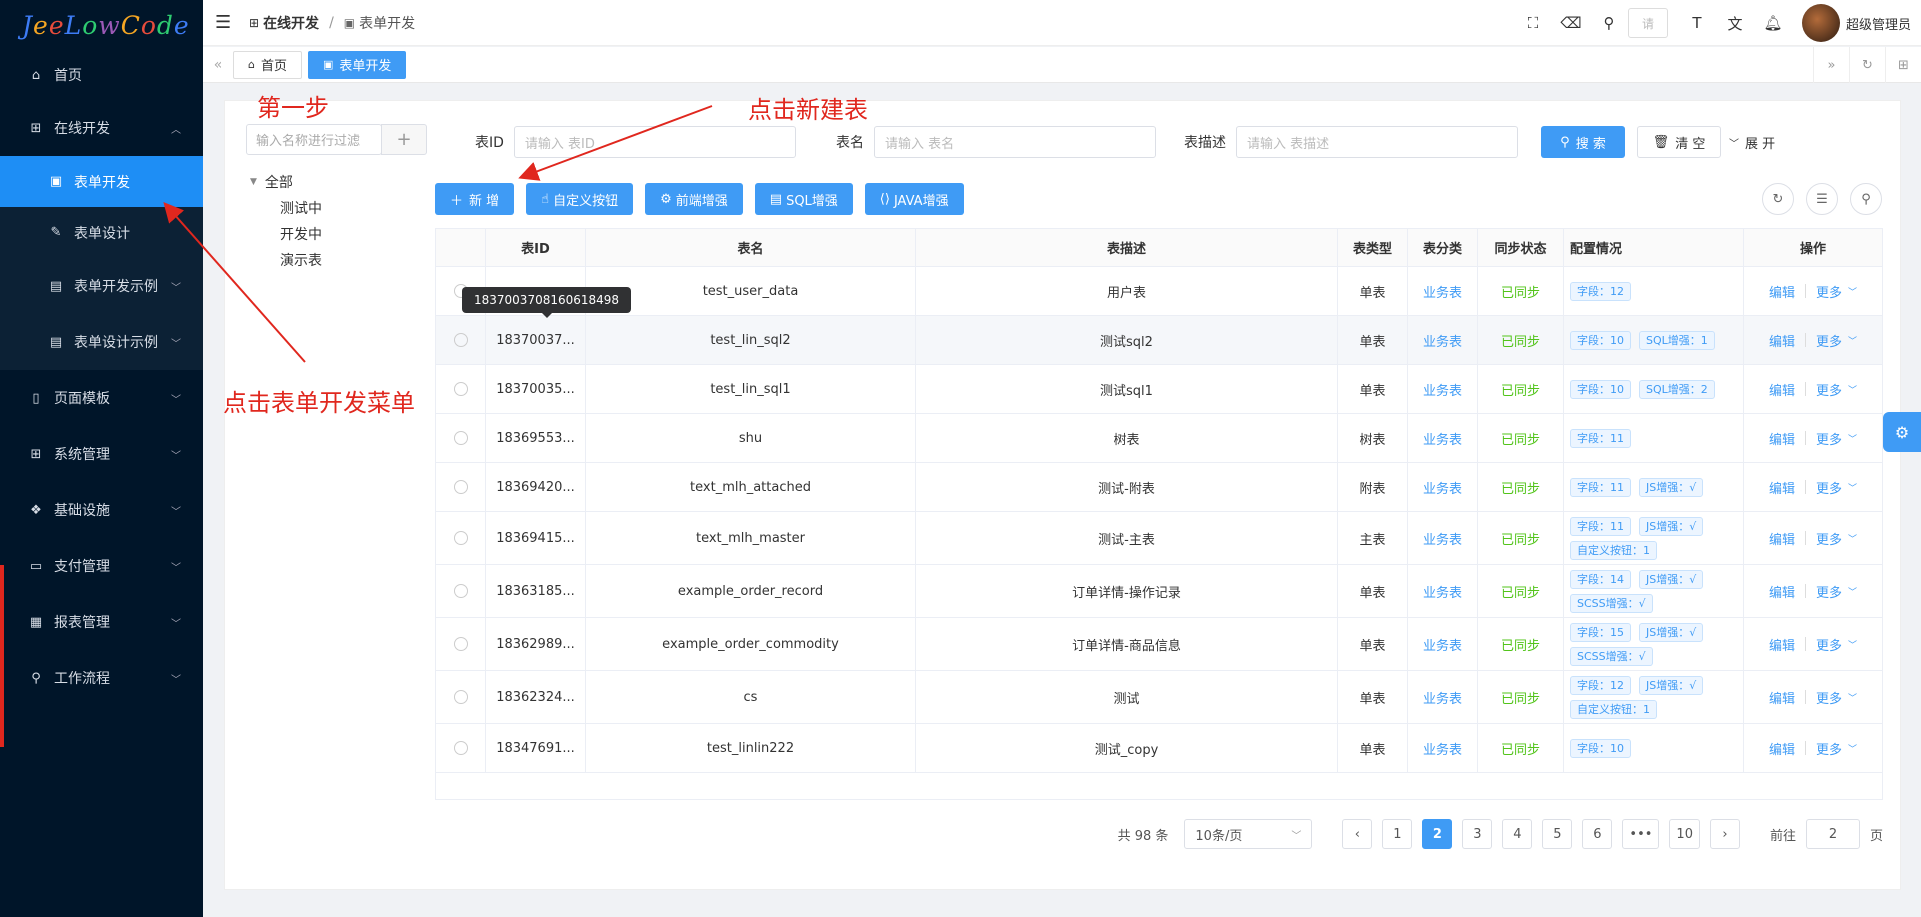 The height and width of the screenshot is (917, 1921). I want to click on sidebar-item-system: ⊞ 系统管理 ﹀, so click(101, 454).